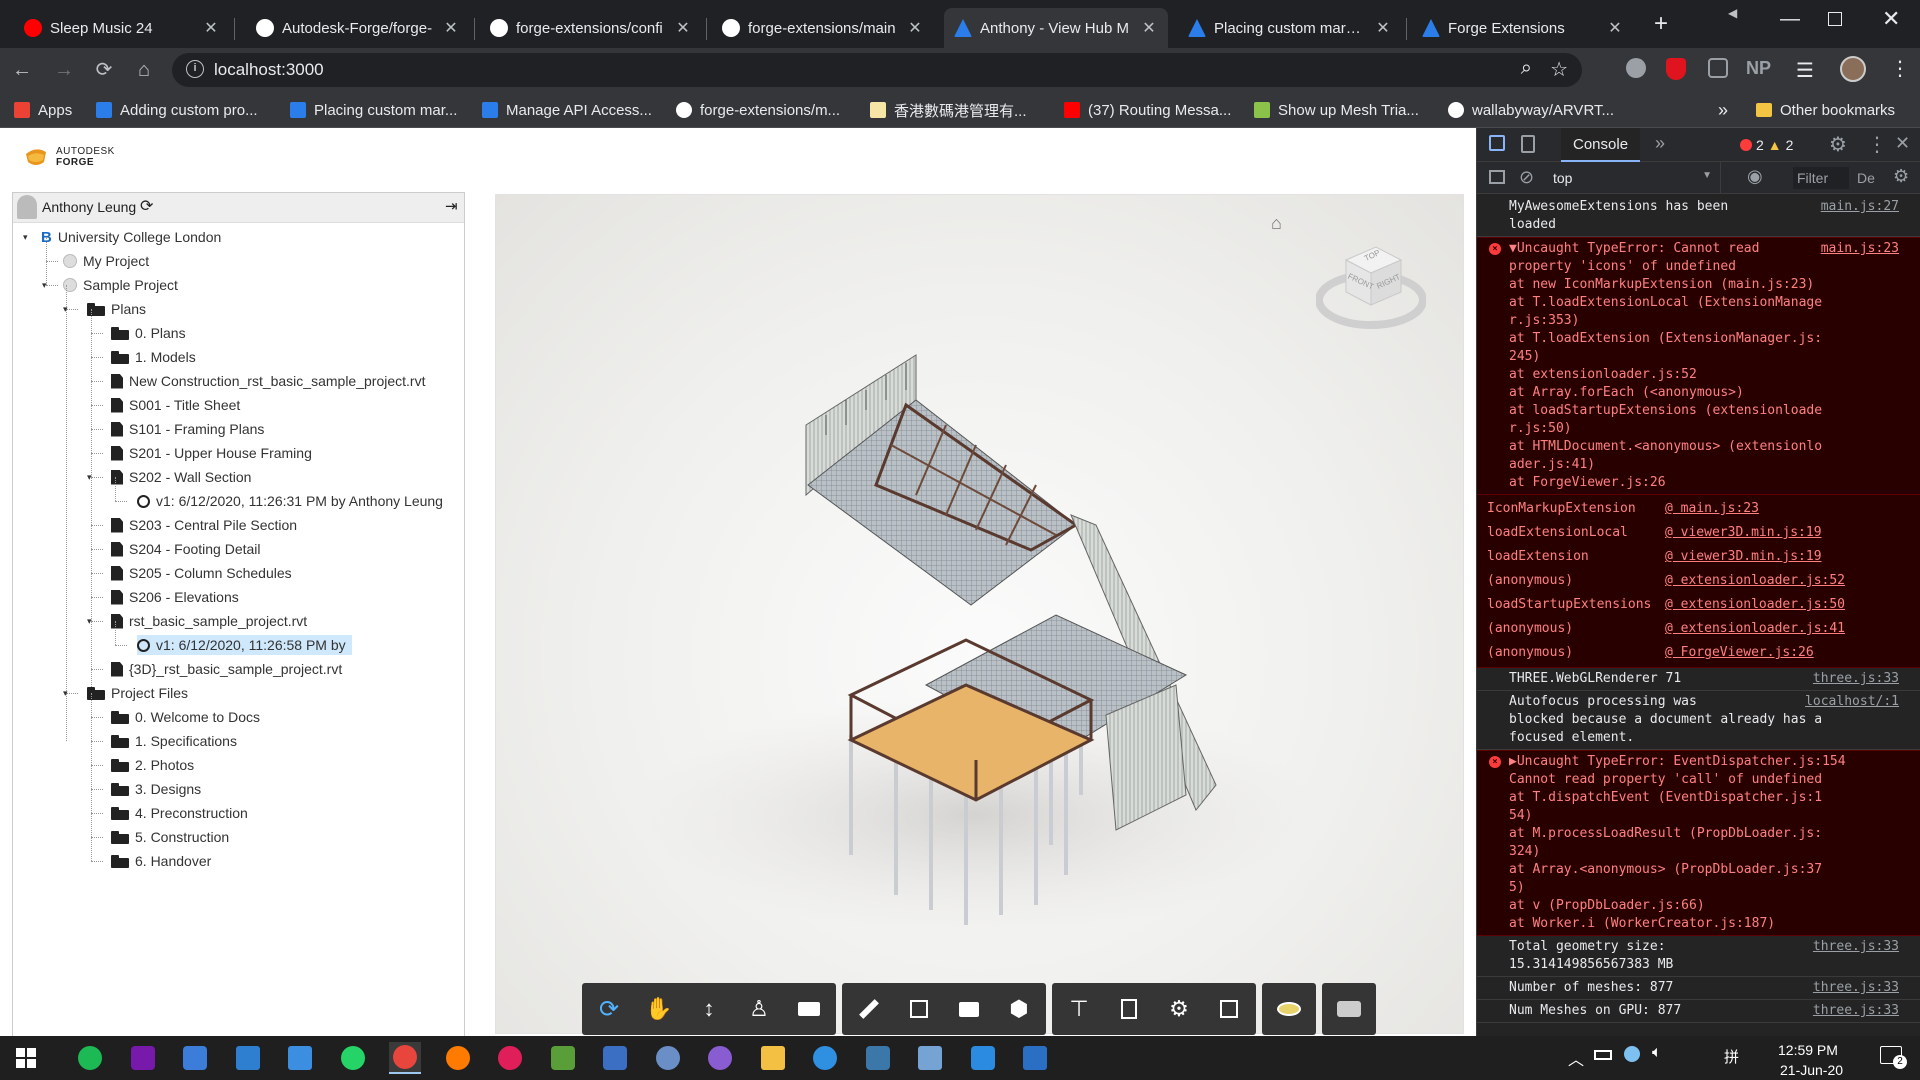  I want to click on measure-button, so click(869, 1009).